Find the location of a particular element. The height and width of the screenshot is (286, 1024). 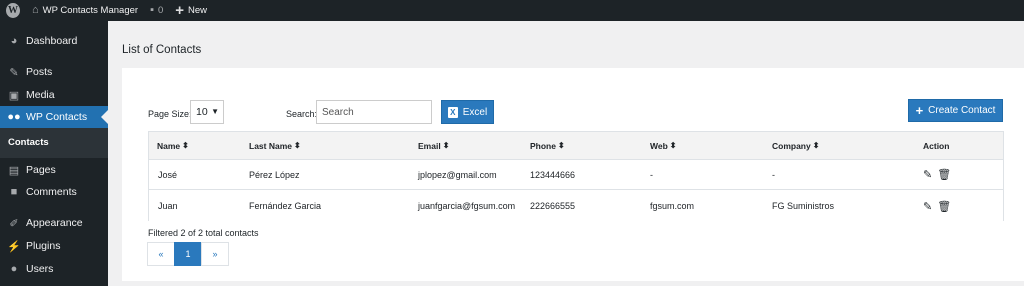

filtered-count-text: Filtered 2 of 2 total contacts is located at coordinates (203, 233).